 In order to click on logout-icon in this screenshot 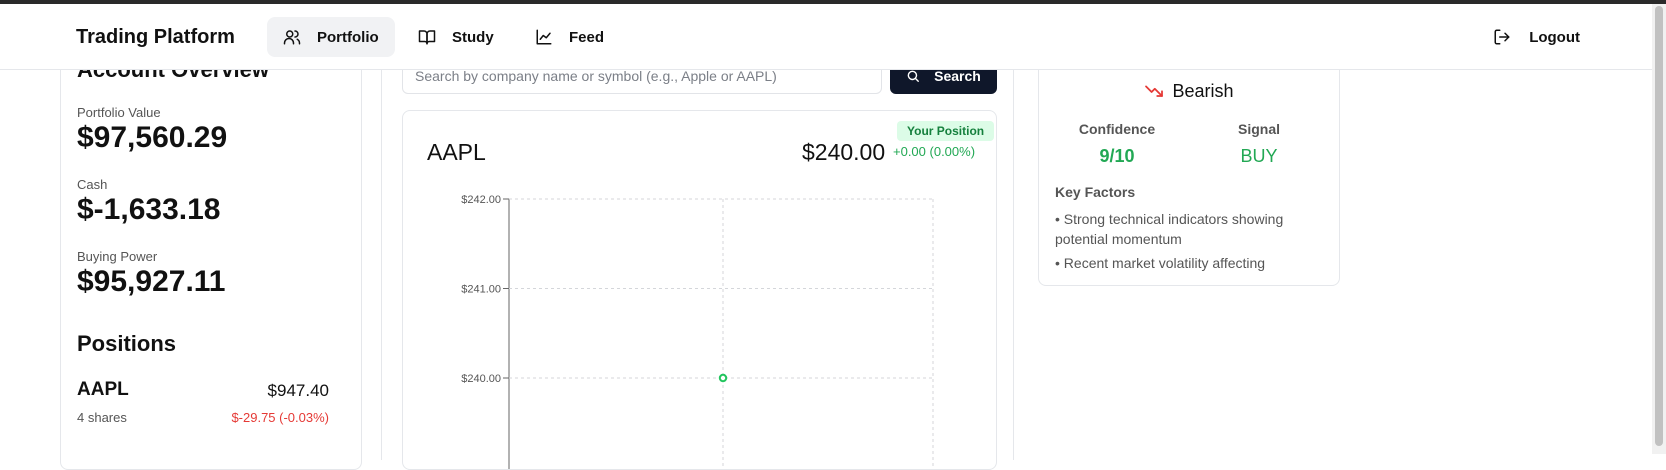, I will do `click(1502, 37)`.